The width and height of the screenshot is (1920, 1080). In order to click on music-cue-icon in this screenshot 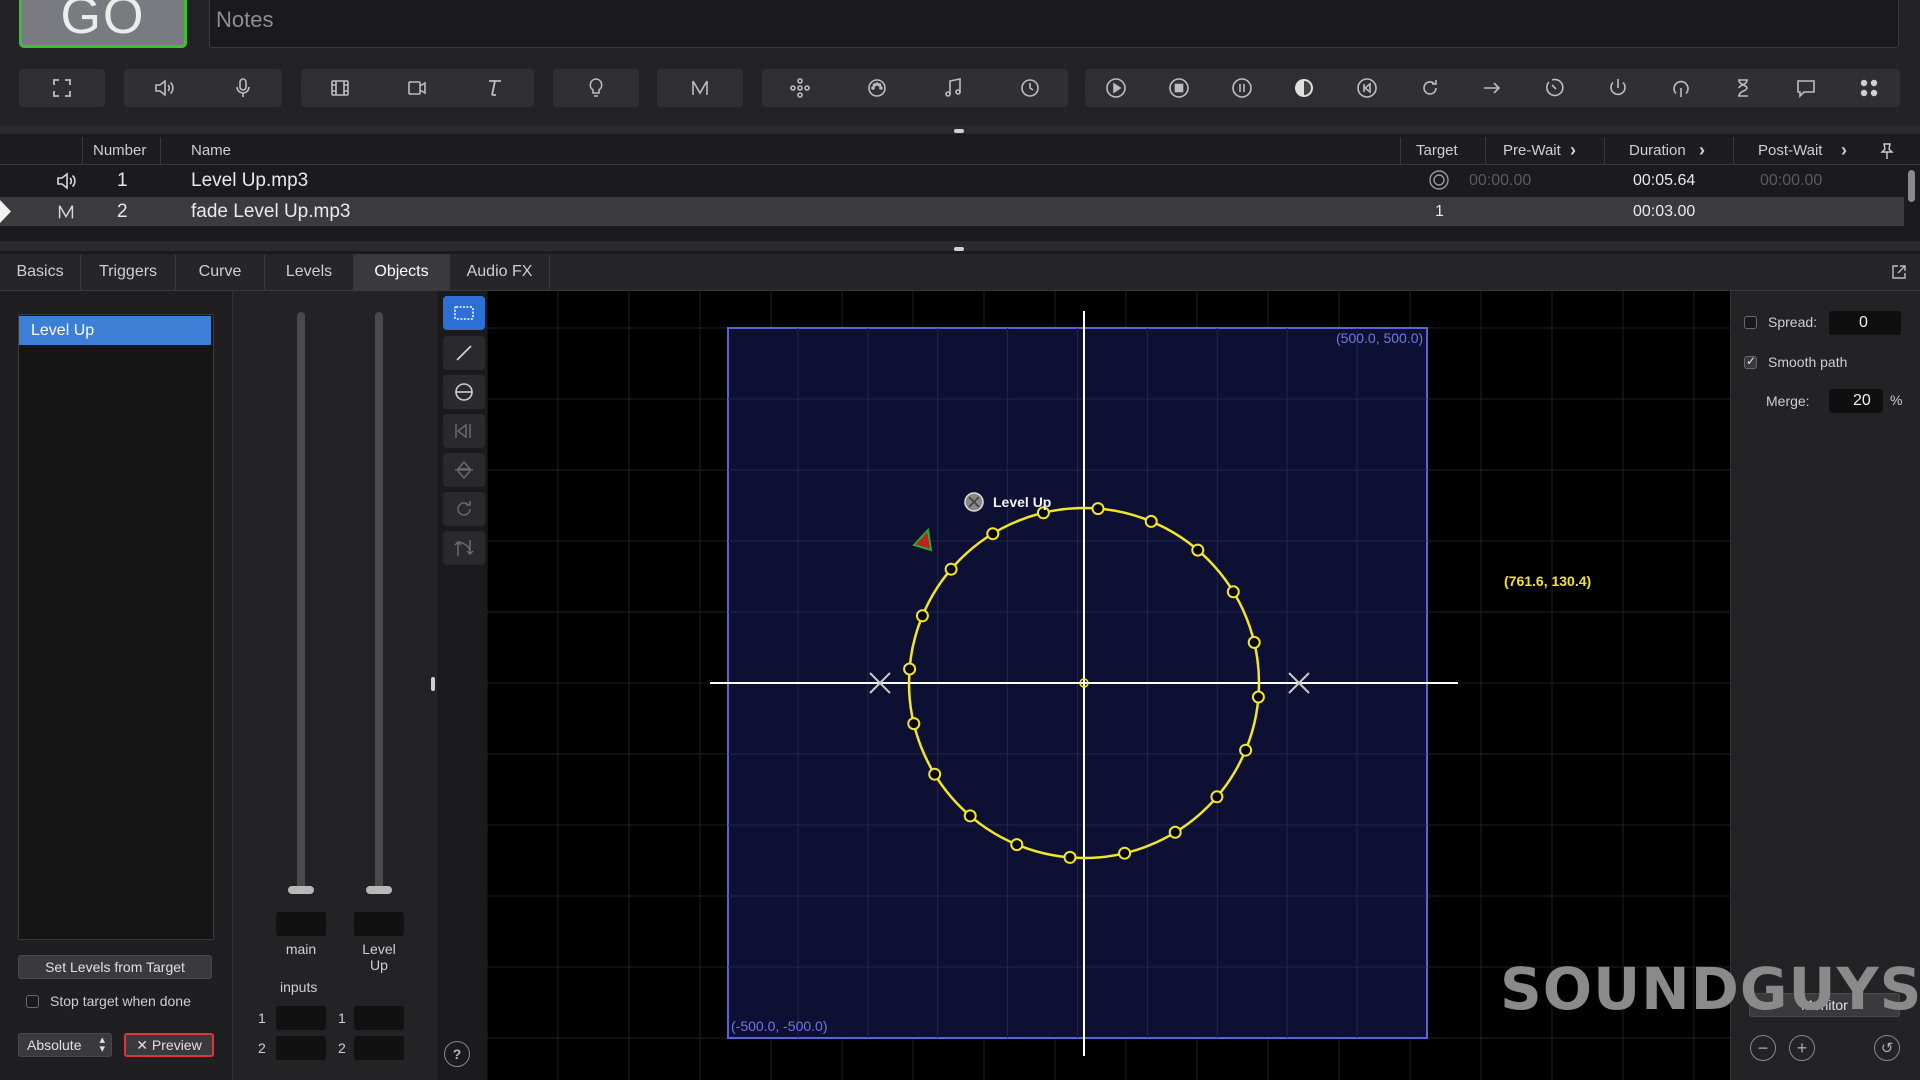, I will do `click(953, 88)`.